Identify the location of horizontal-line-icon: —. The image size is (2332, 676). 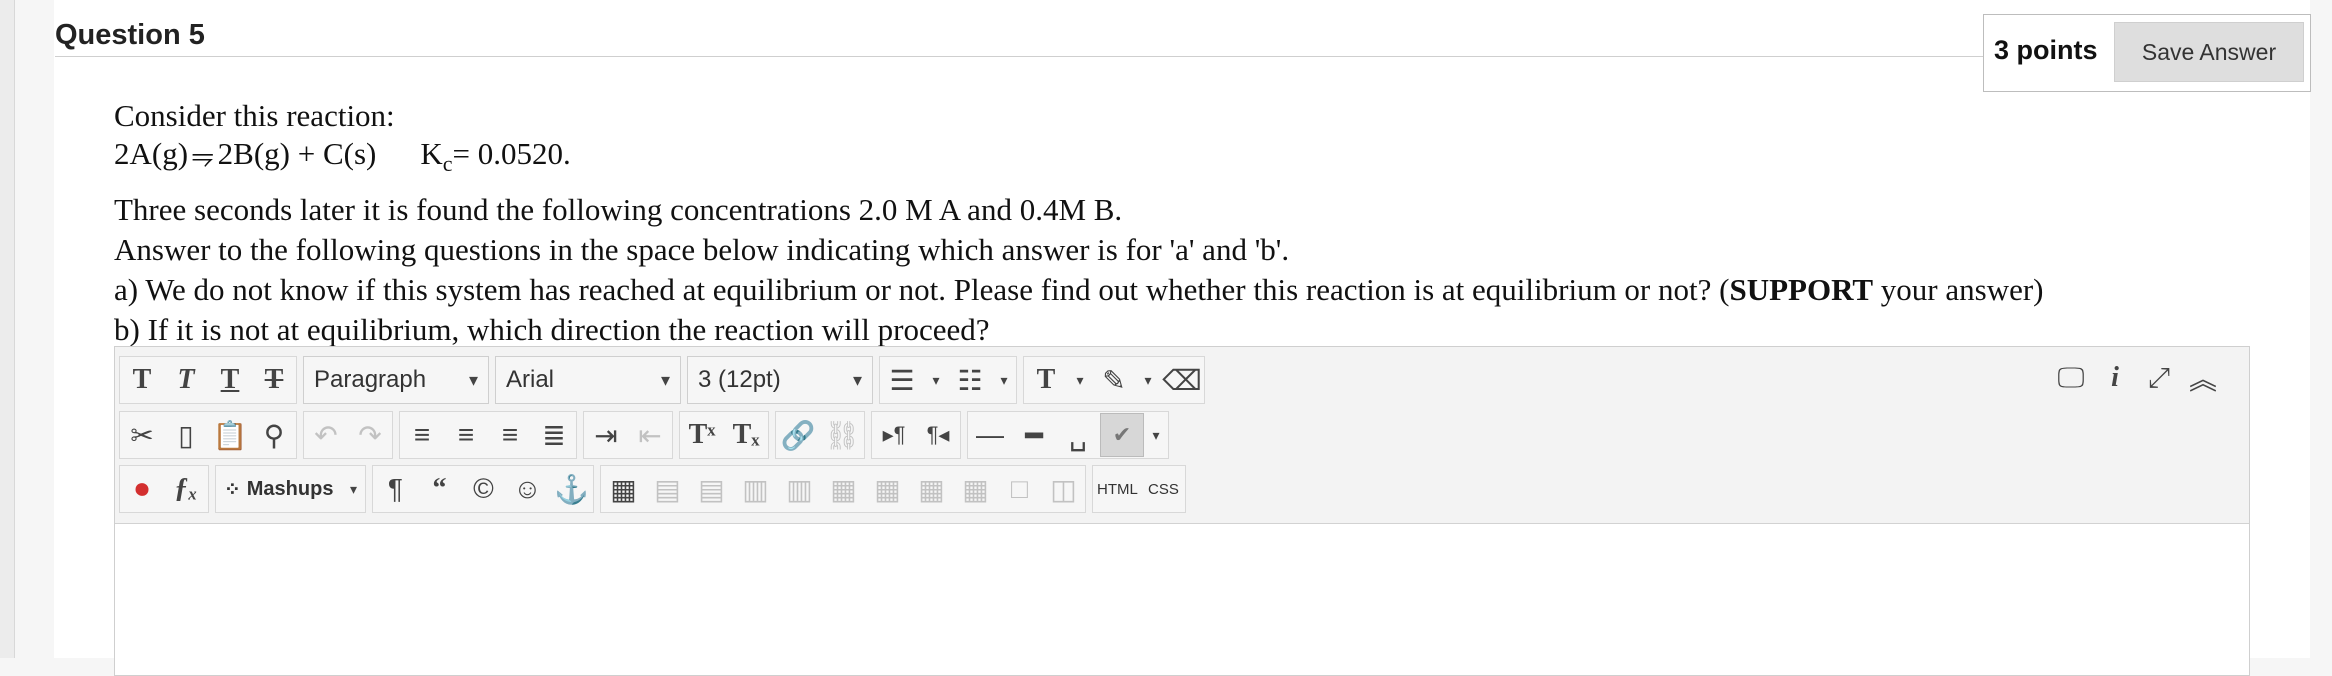
(990, 435).